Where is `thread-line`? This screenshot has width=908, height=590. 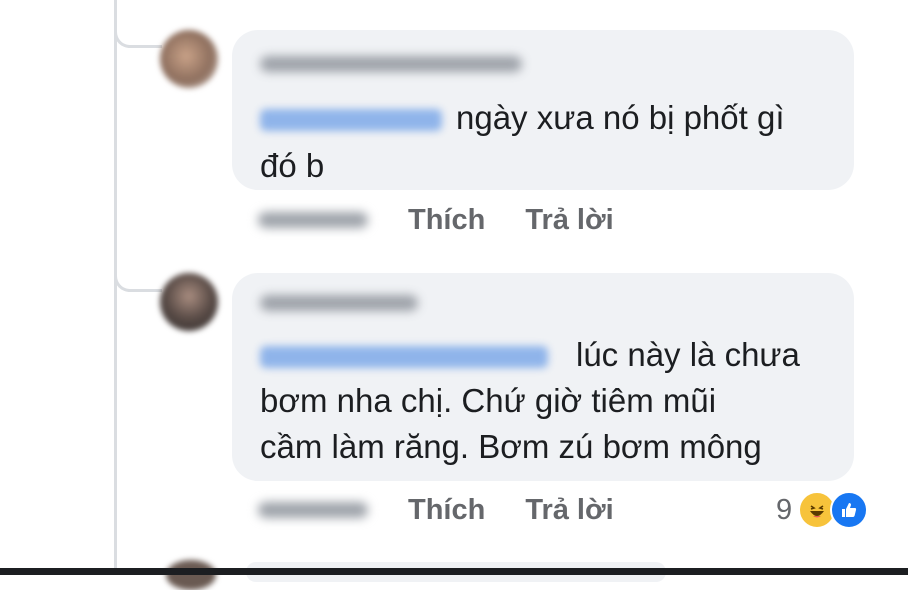
thread-line is located at coordinates (115, 287).